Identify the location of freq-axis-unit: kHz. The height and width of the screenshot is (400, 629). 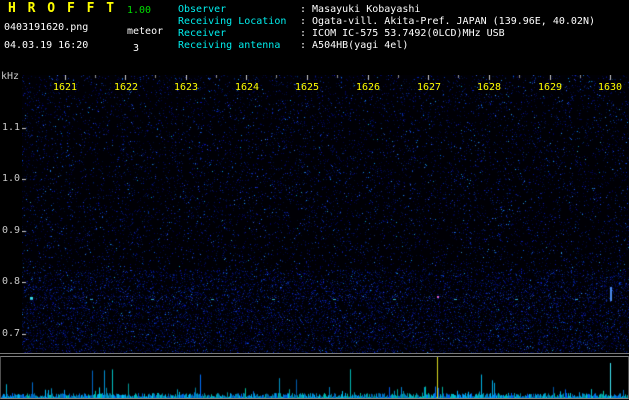
(10, 76).